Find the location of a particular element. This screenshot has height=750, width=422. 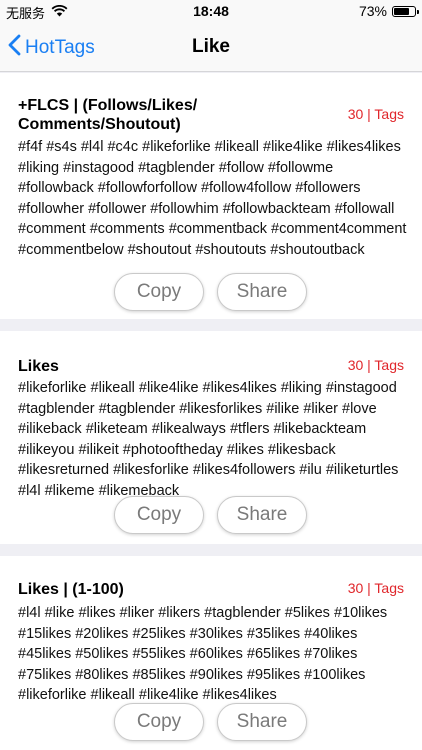

card-title: Likes is located at coordinates (38, 366).